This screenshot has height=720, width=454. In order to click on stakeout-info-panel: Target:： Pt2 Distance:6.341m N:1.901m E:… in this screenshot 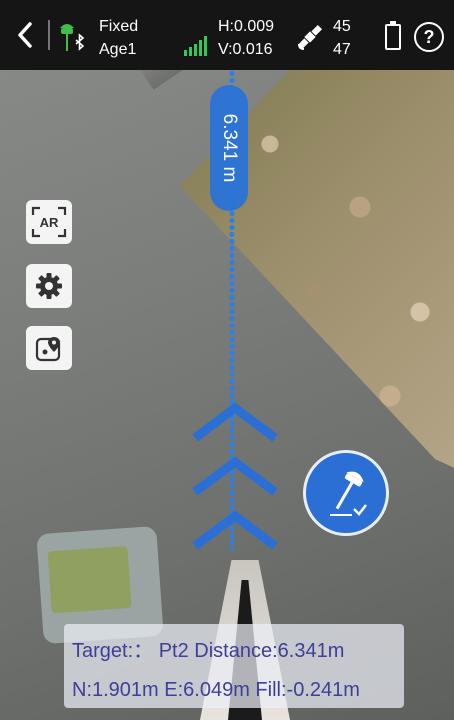, I will do `click(234, 666)`.